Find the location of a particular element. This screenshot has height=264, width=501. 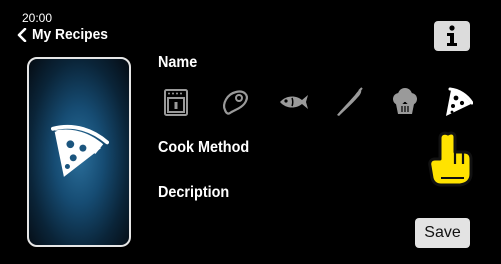

cake-category-button is located at coordinates (405, 102).